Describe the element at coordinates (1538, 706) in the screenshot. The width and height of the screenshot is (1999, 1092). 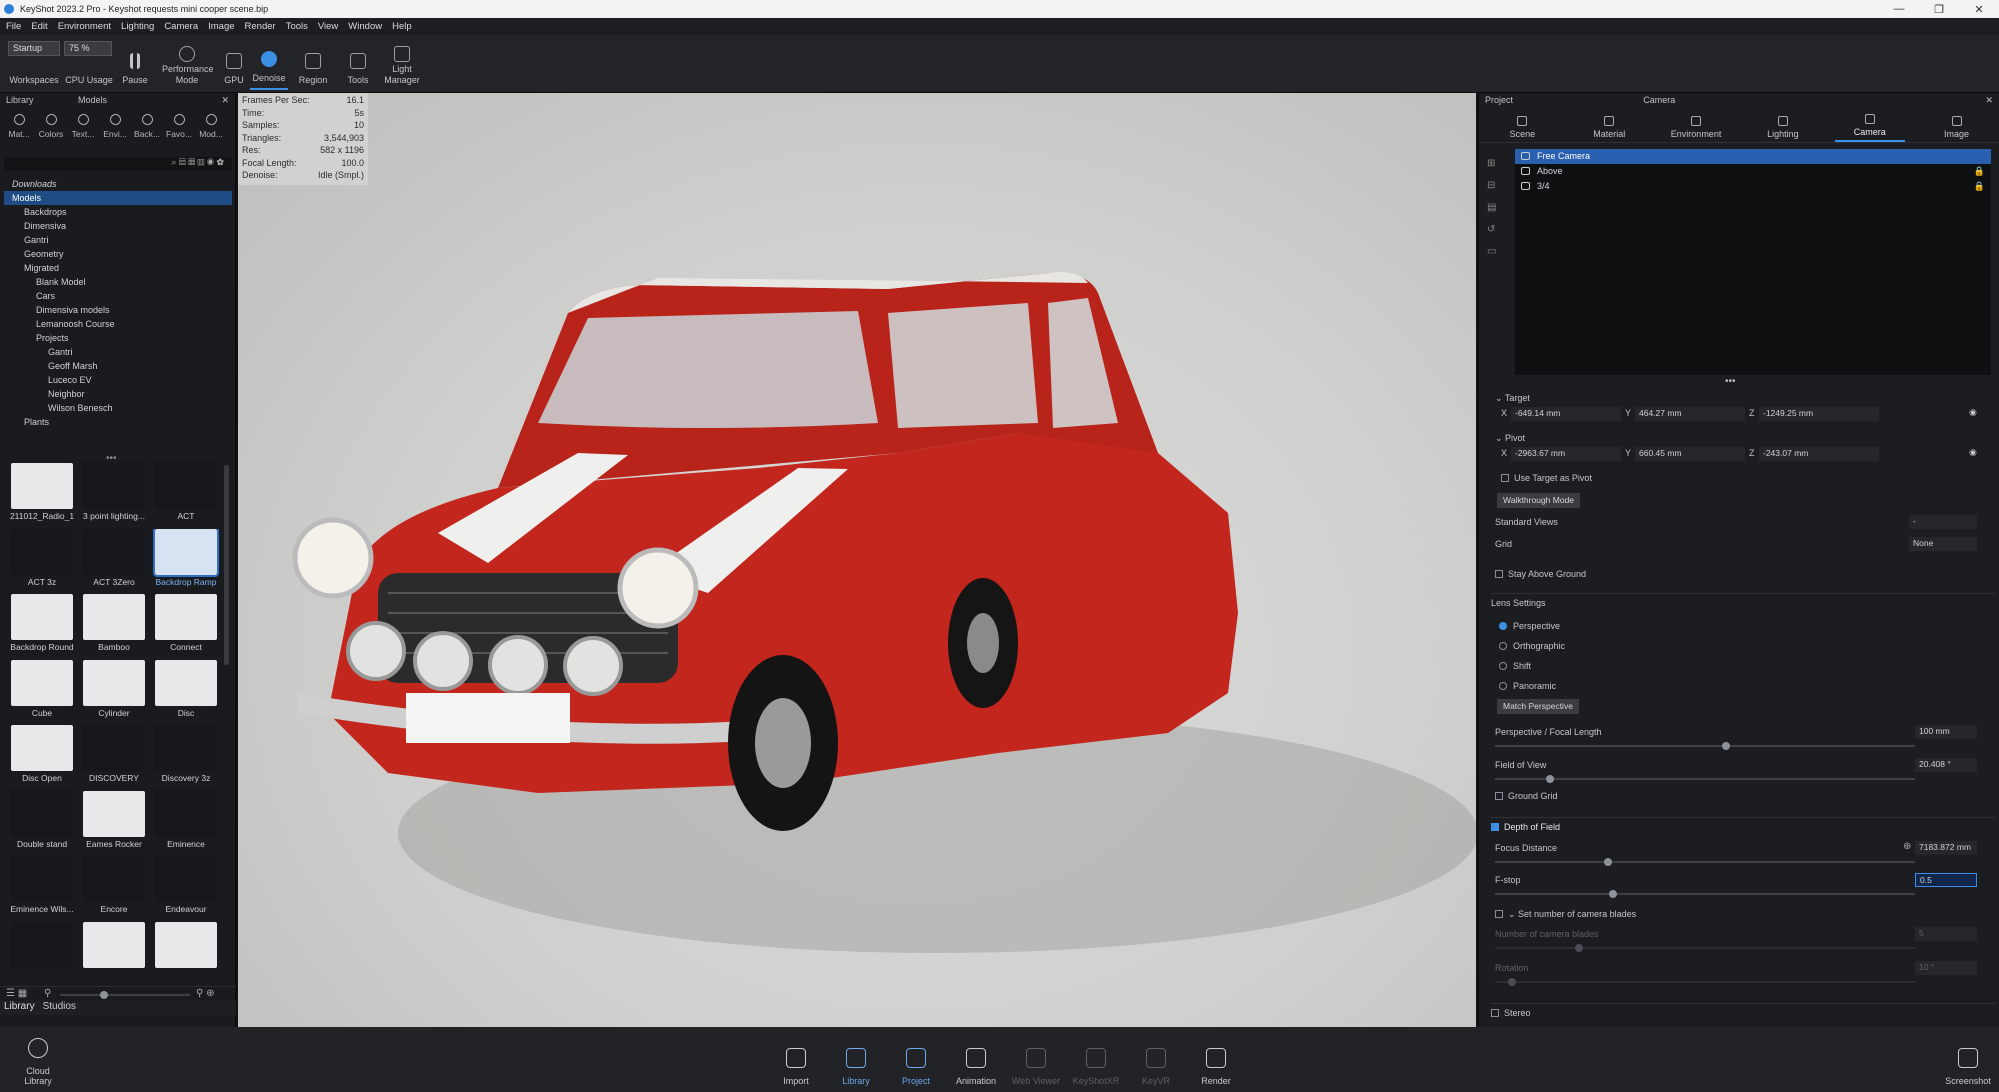
I see `match-perspective-button: Match Perspective` at that location.